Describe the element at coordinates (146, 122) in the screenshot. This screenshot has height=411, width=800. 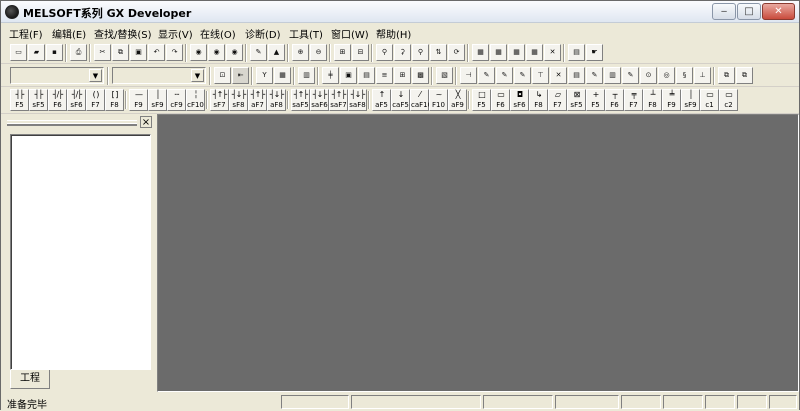
I see `panel-close-icon: ×` at that location.